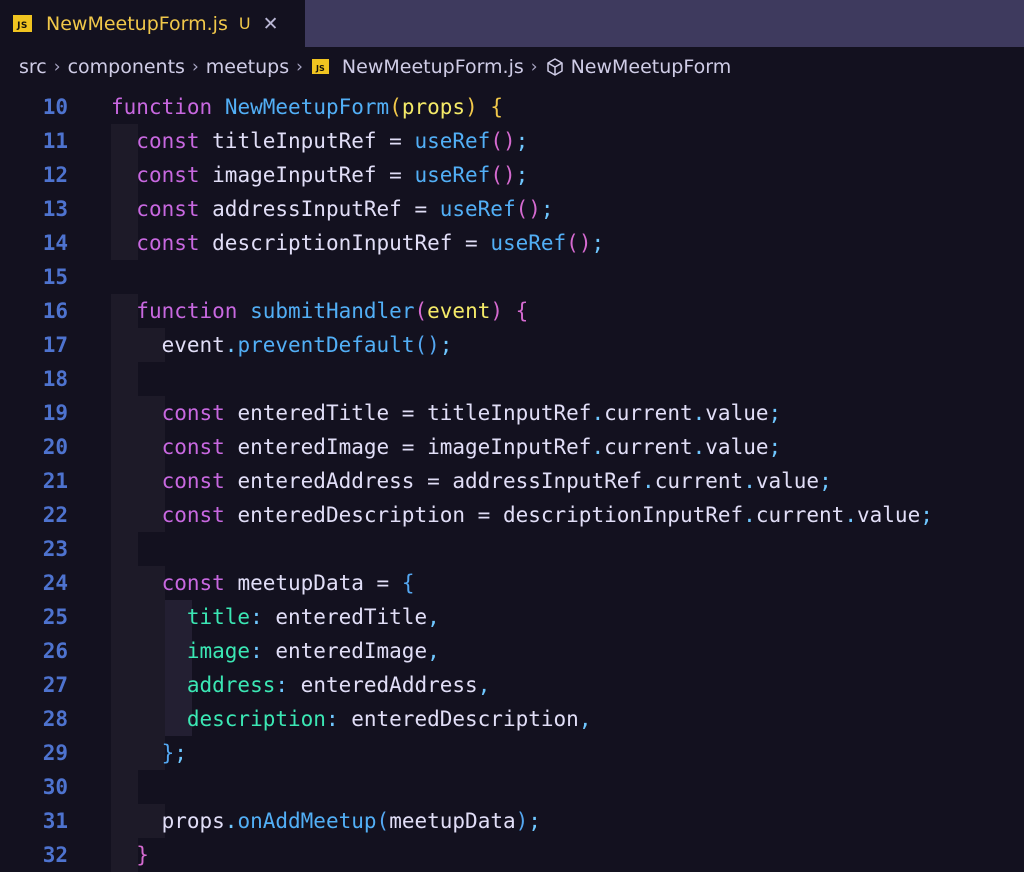 The width and height of the screenshot is (1024, 872). What do you see at coordinates (282, 685) in the screenshot?
I see `code-token: :` at bounding box center [282, 685].